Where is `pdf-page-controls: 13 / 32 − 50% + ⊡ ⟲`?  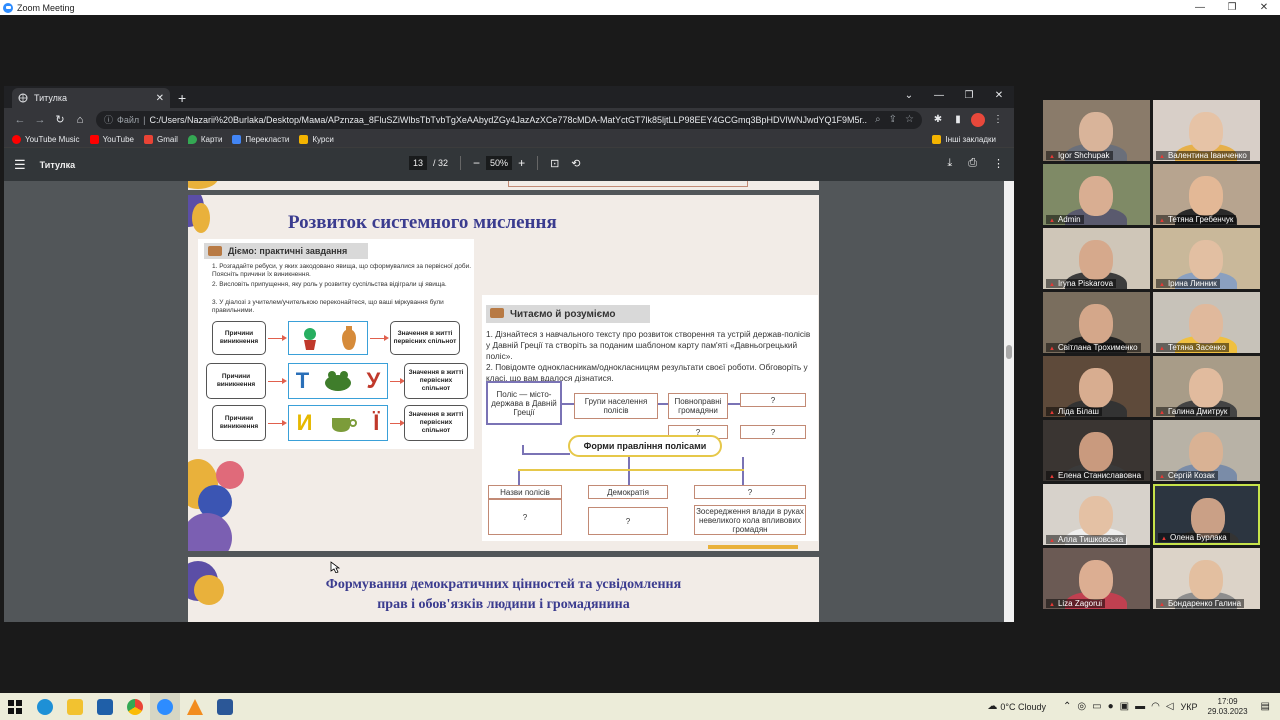
pdf-page-controls: 13 / 32 − 50% + ⊡ ⟲ is located at coordinates (495, 163).